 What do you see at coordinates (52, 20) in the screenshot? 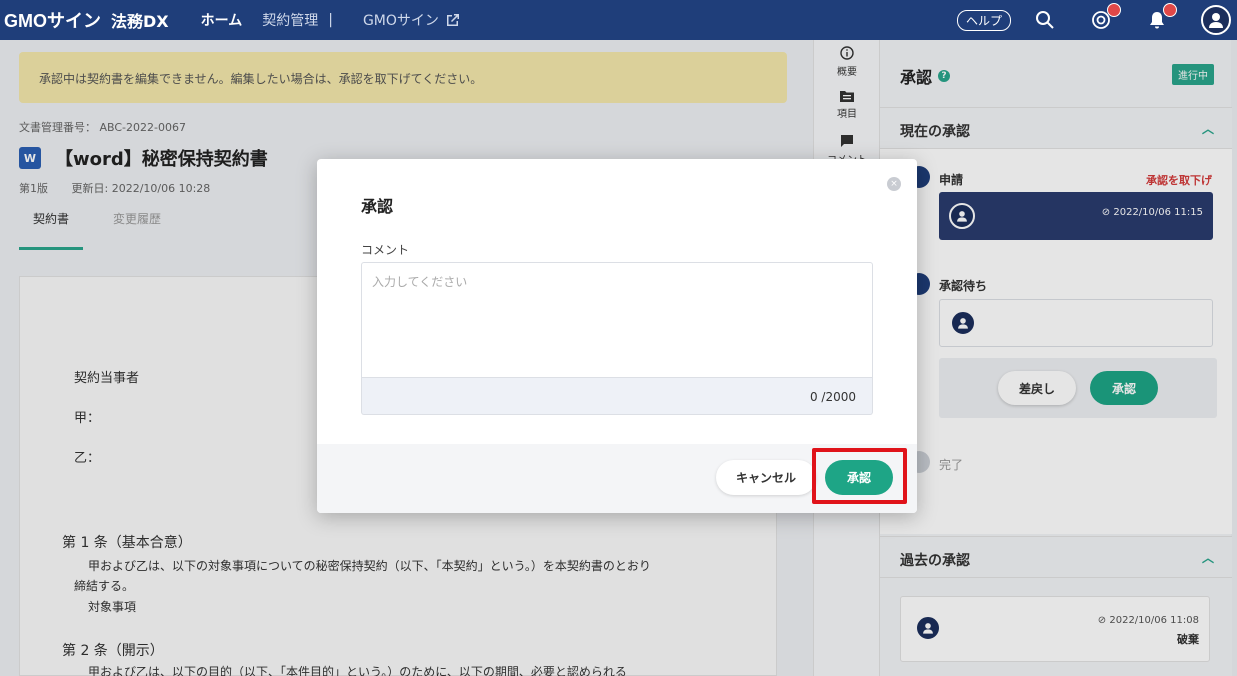
I see `gmo-logo: GMOサイン` at bounding box center [52, 20].